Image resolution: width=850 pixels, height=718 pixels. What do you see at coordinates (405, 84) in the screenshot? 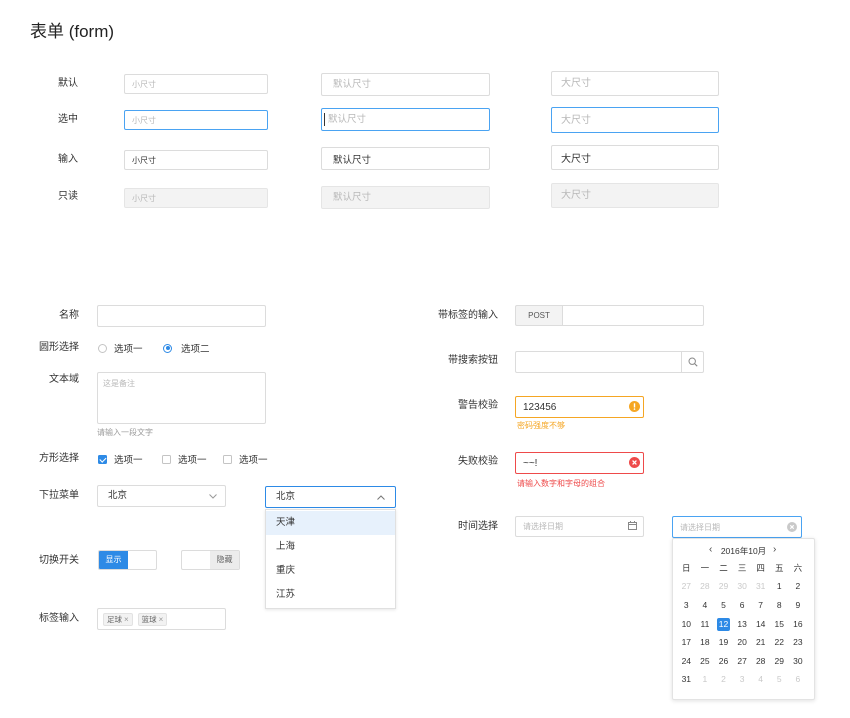
I see `default-input` at bounding box center [405, 84].